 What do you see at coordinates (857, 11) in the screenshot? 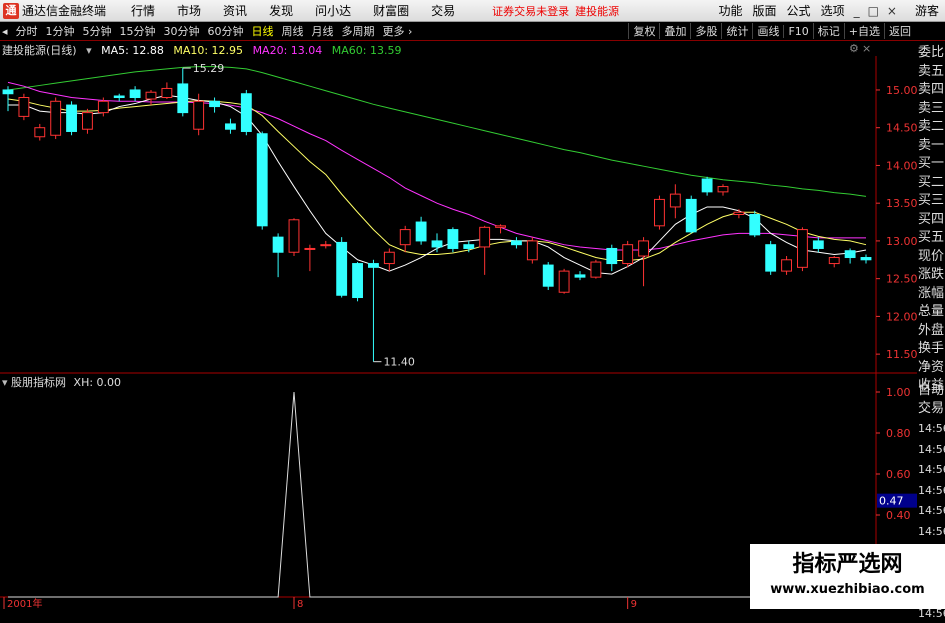
I see `minimize-button: _` at bounding box center [857, 11].